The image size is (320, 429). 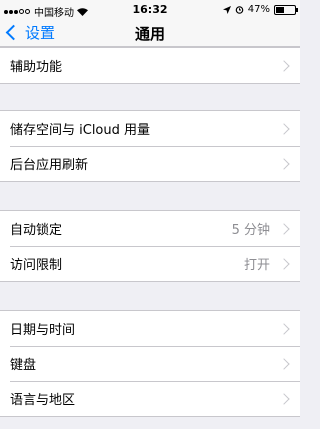 I want to click on settings-group-accessibility: 辅助功能, so click(x=150, y=65).